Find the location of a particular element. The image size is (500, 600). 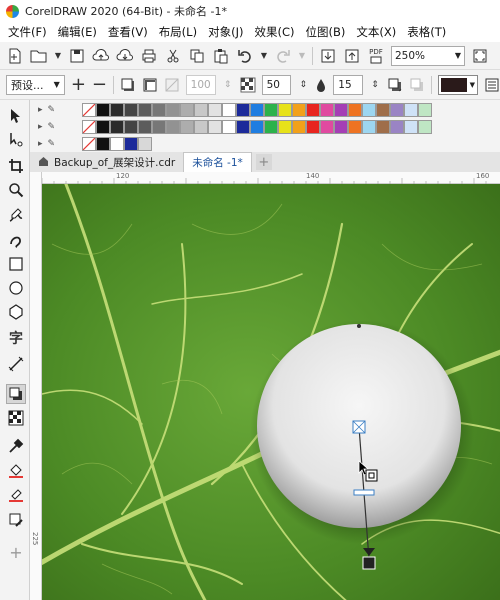

zoom-tool-icon is located at coordinates (16, 190).